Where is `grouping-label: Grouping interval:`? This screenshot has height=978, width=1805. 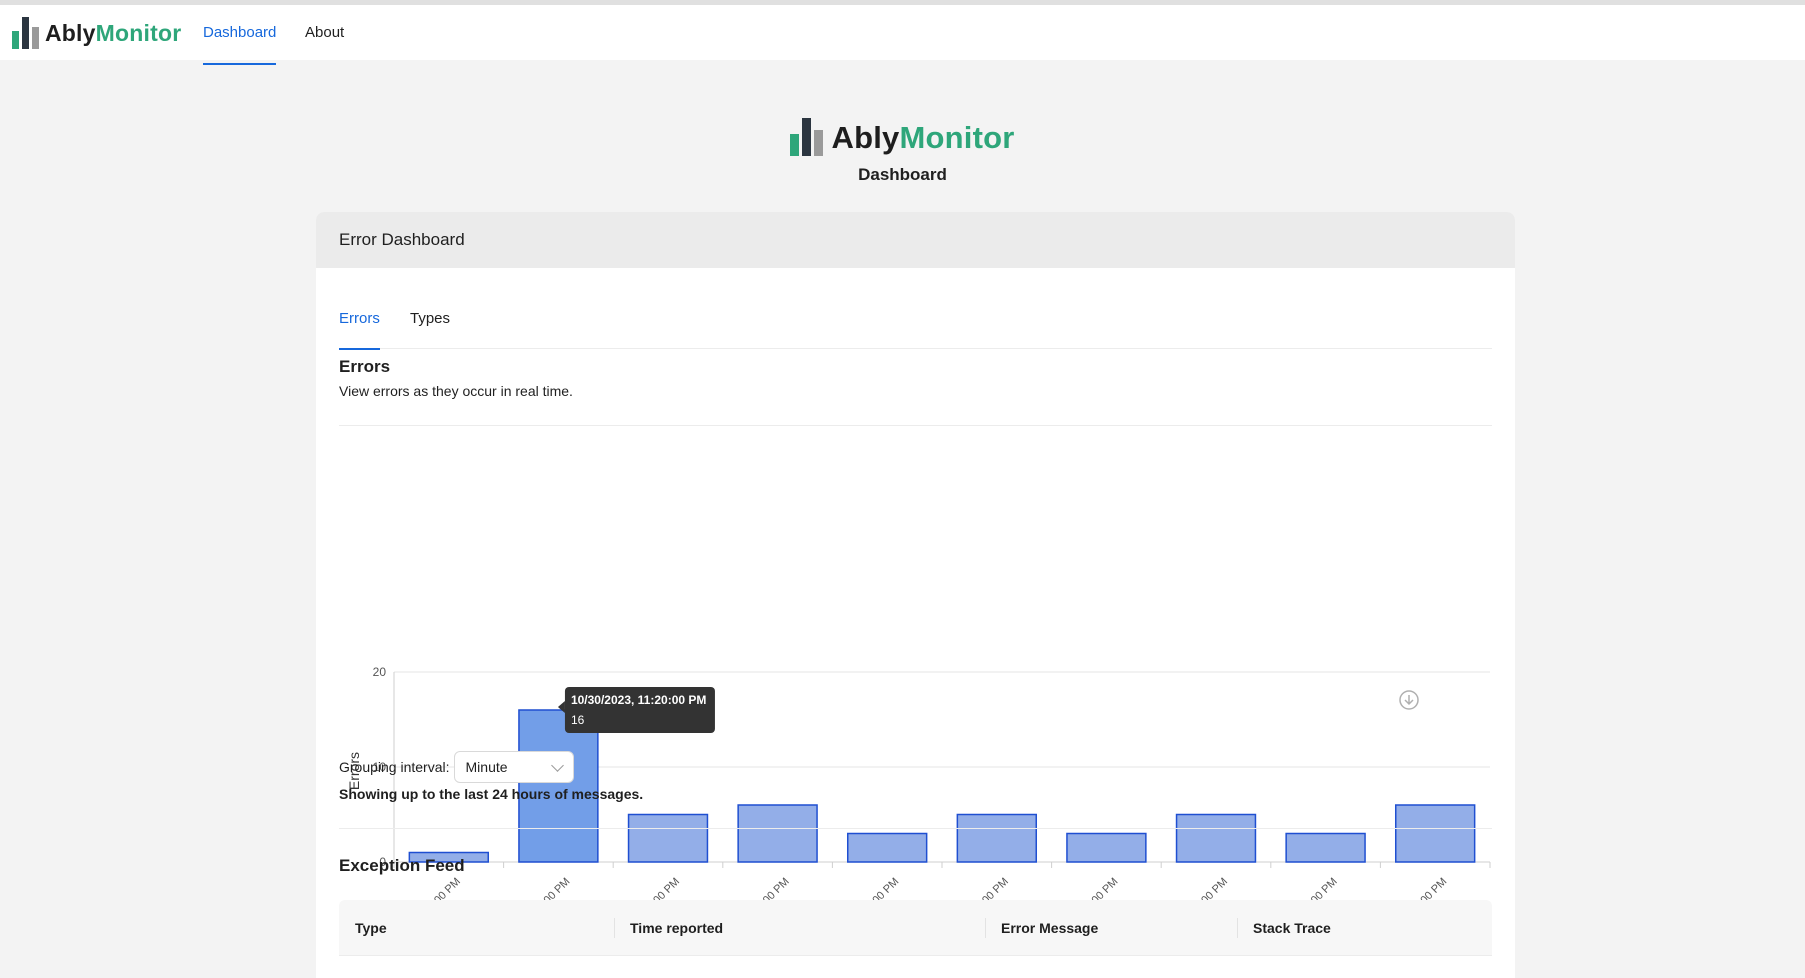
grouping-label: Grouping interval: is located at coordinates (394, 767).